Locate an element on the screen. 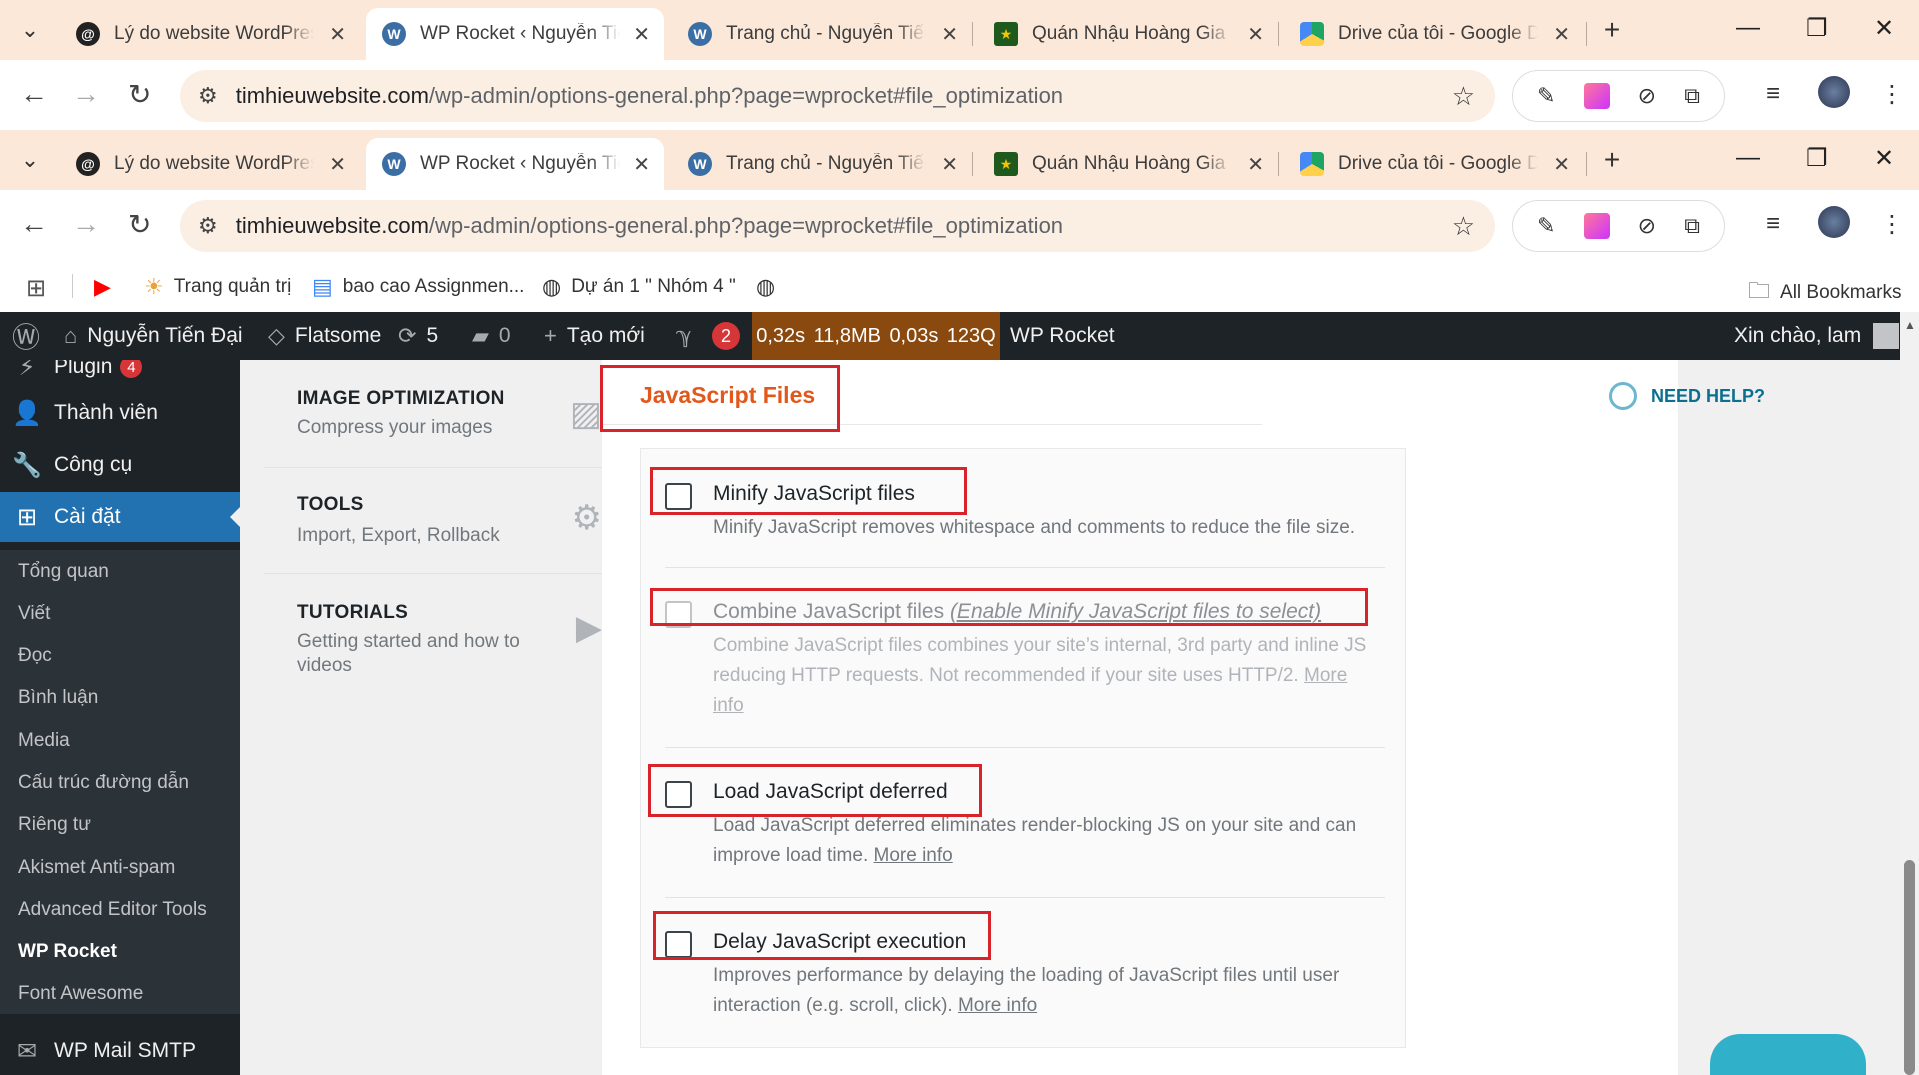 This screenshot has width=1919, height=1075. new-content-link: + Tạo mới is located at coordinates (594, 336).